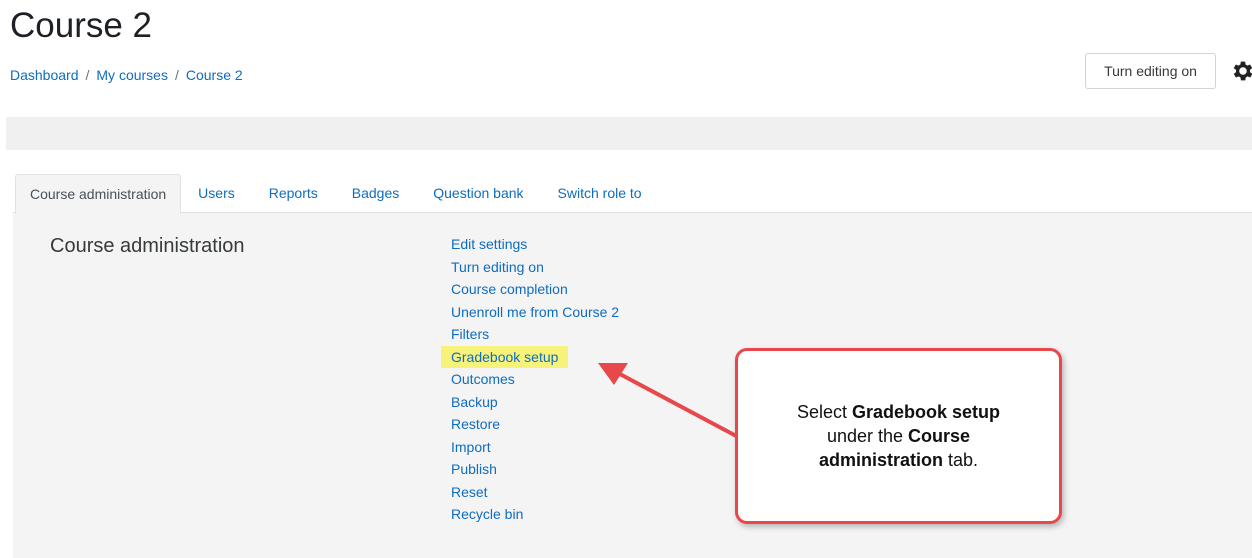 The image size is (1252, 558). I want to click on link-outcomes: Outcomes, so click(483, 379).